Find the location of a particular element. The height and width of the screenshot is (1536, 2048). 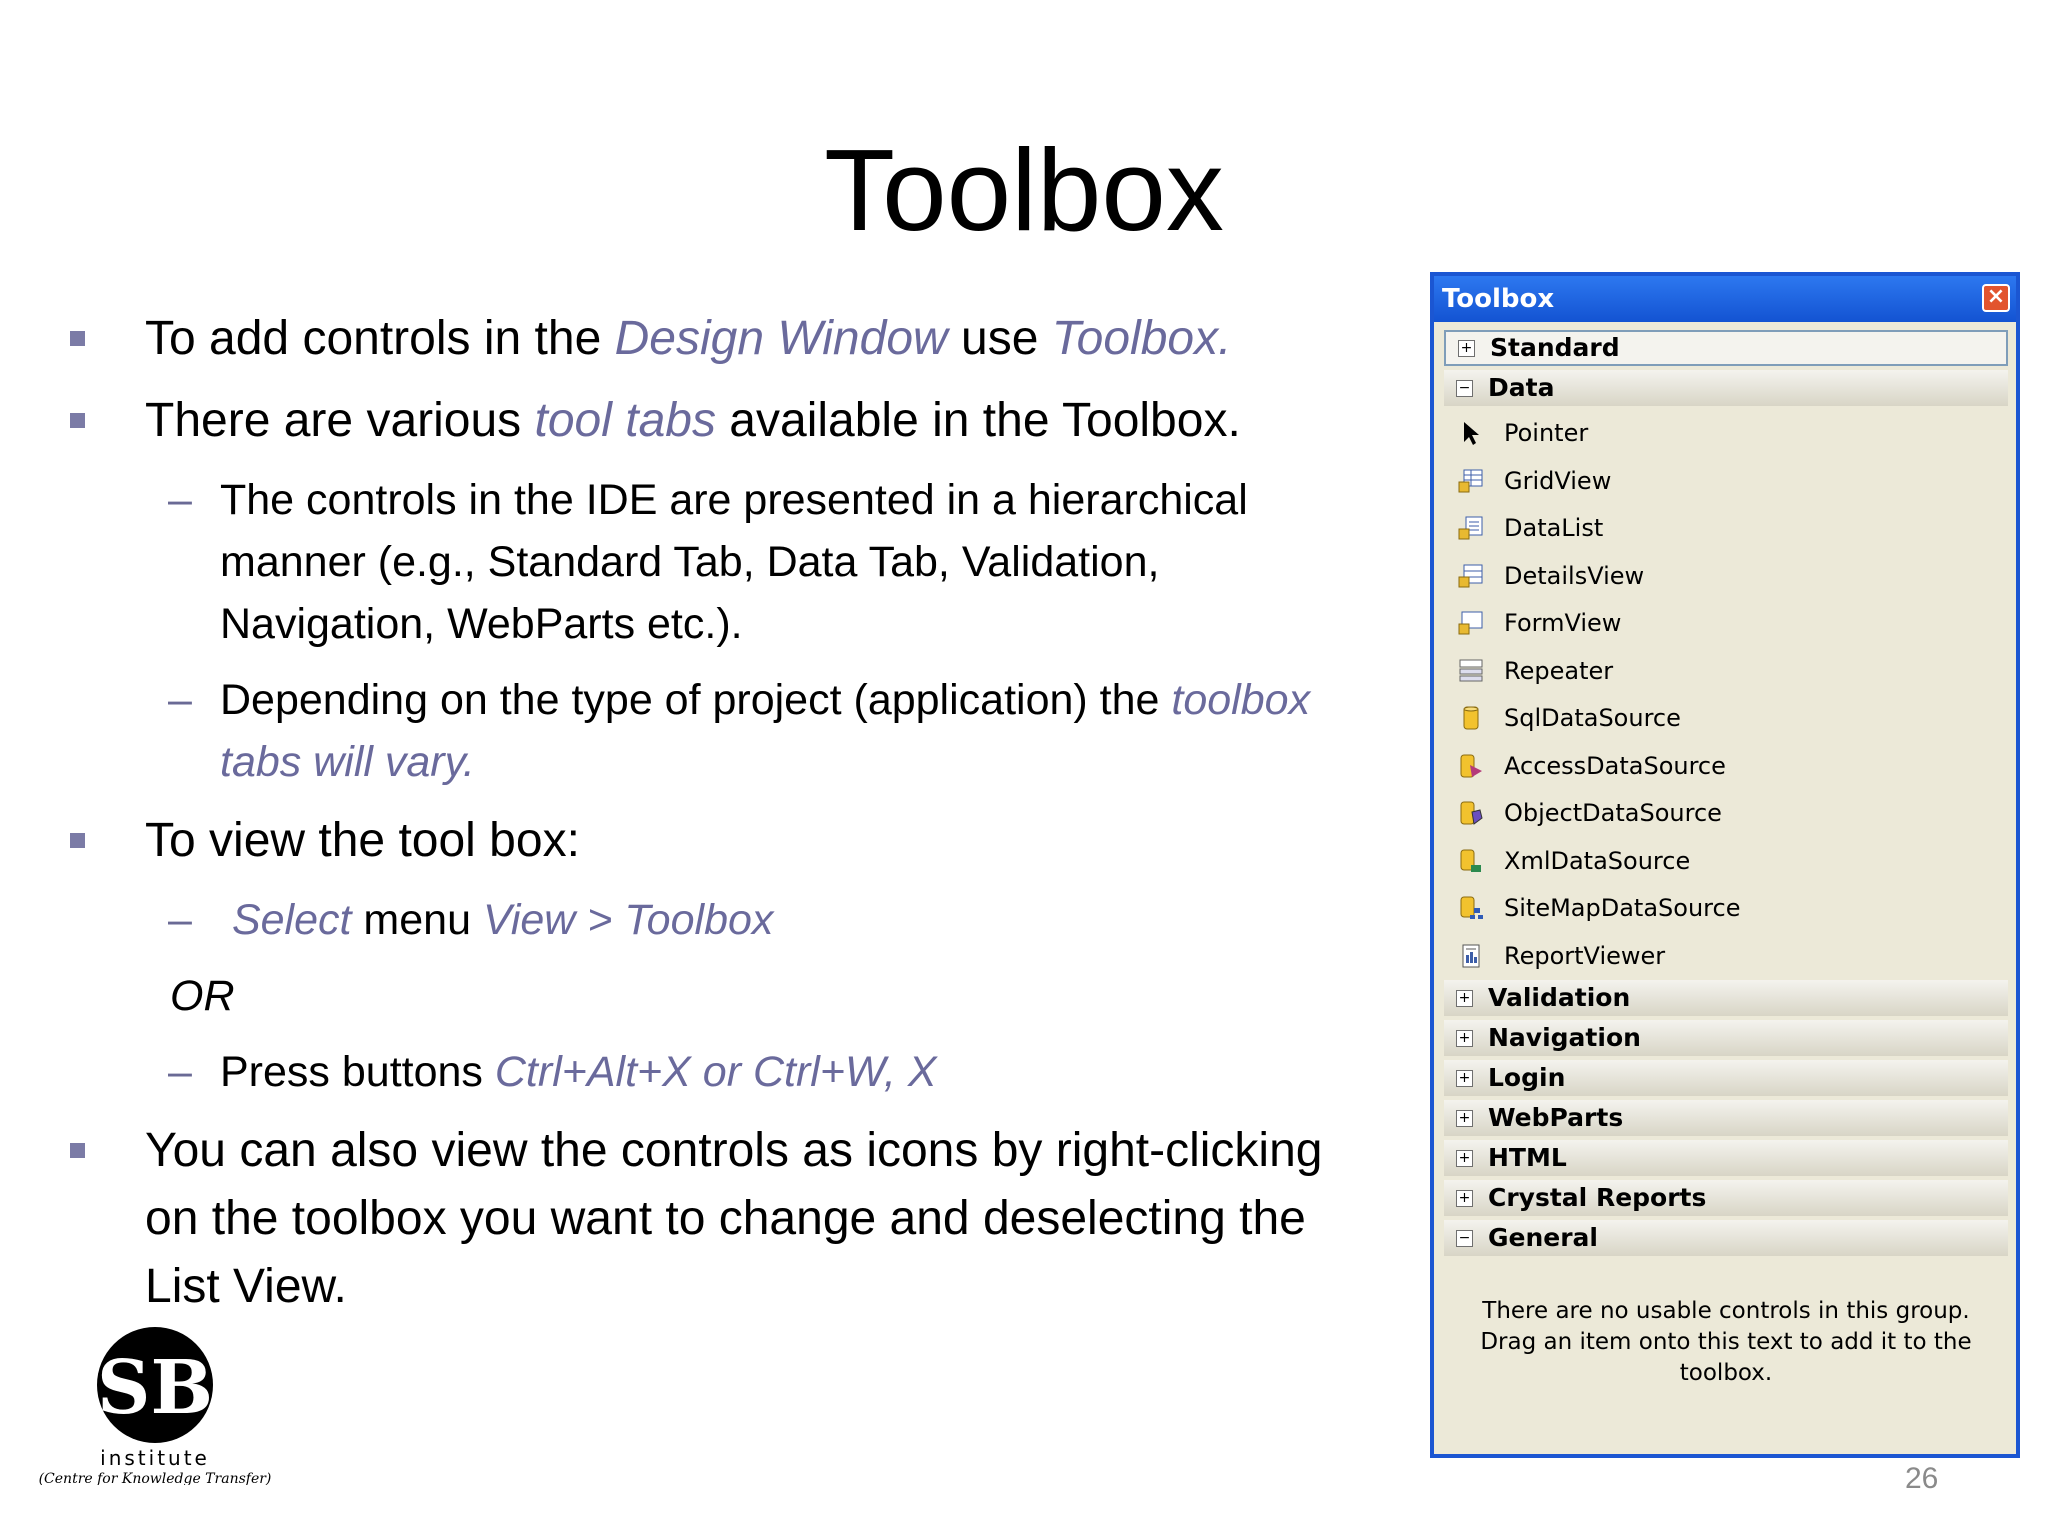

item-label: XmlDataSource is located at coordinates (1597, 860).